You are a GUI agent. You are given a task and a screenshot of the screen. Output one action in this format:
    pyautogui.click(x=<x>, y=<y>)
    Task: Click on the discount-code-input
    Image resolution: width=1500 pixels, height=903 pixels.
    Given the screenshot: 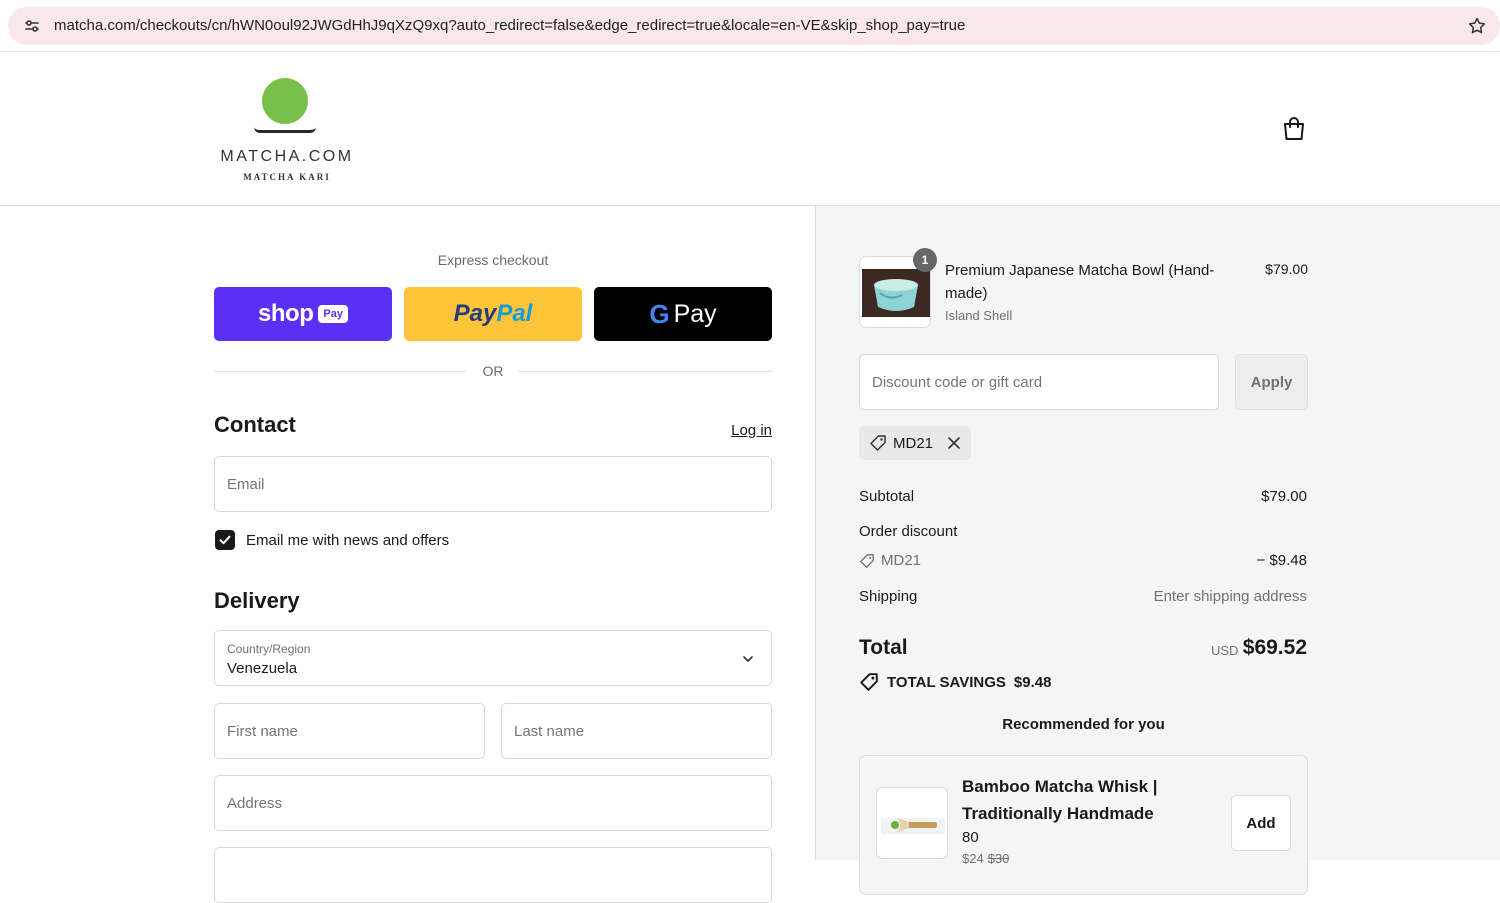 What is the action you would take?
    pyautogui.click(x=1039, y=382)
    